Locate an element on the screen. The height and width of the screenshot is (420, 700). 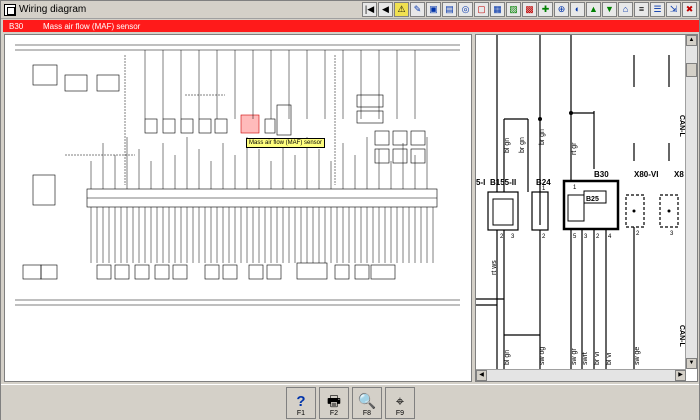
print-key-label: F2 is located at coordinates (334, 413).